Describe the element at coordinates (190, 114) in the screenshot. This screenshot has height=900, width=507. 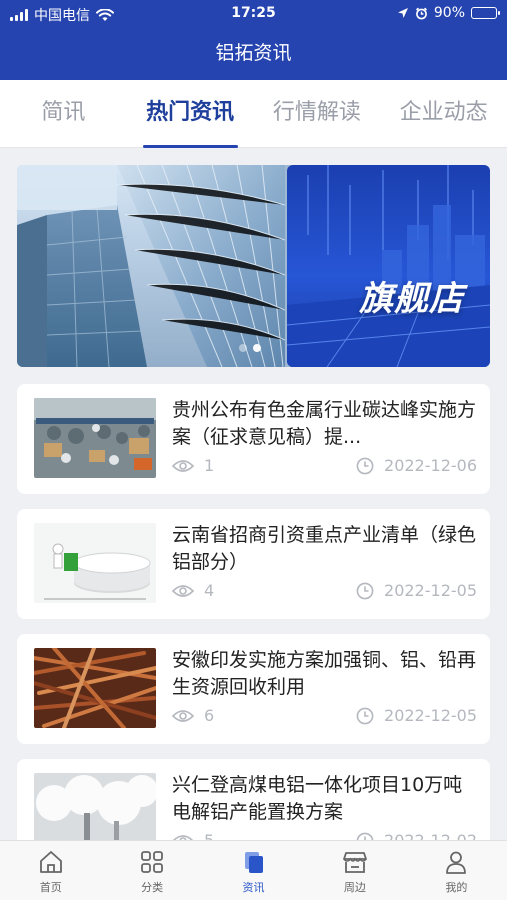
I see `tab-hot-news: 热门资讯` at that location.